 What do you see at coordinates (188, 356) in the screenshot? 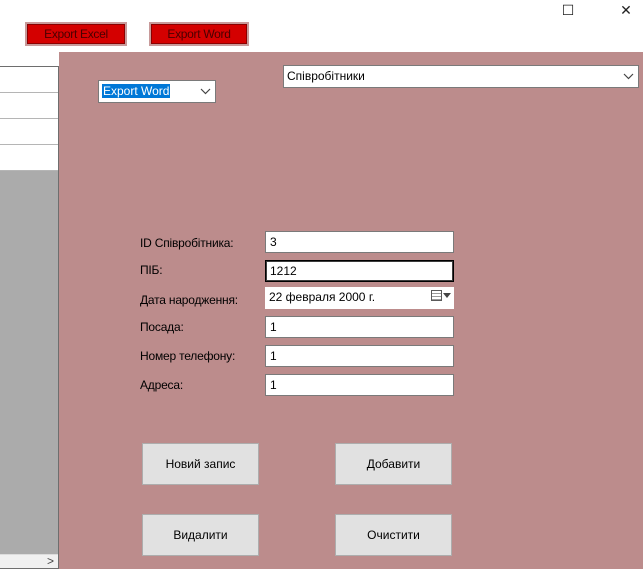
I see `label-phone: Номер телефону:` at bounding box center [188, 356].